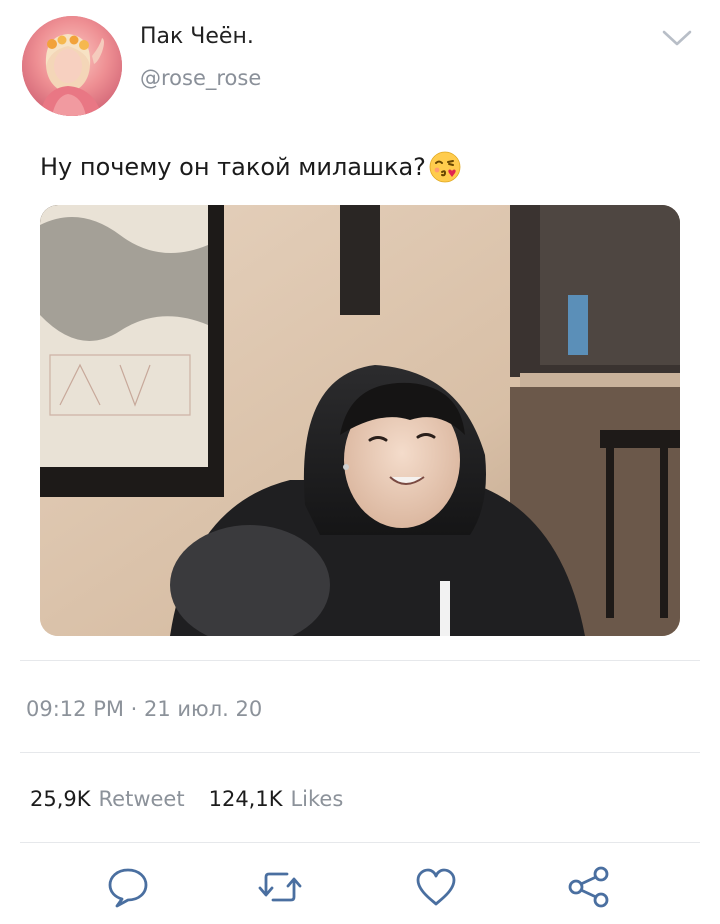 The width and height of the screenshot is (720, 924). I want to click on share-icon, so click(589, 887).